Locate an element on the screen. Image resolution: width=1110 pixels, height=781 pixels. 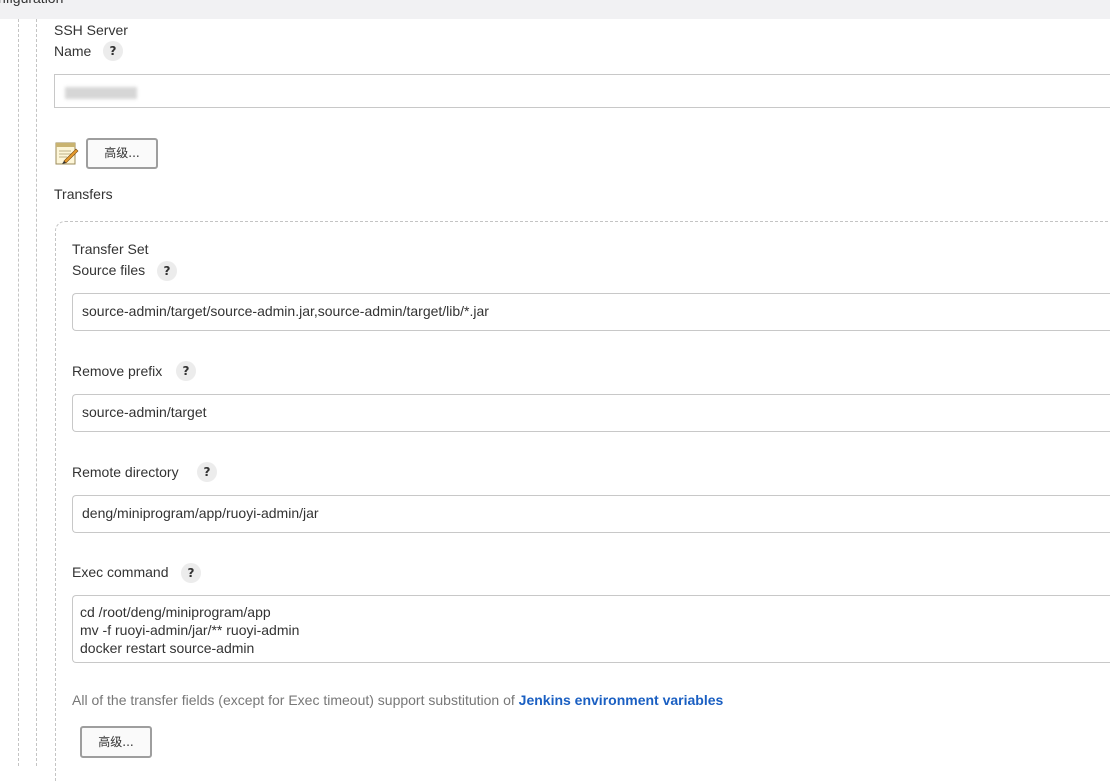
remote-directory-value: deng/miniprogram/app/ruoyi-admin/jar is located at coordinates (200, 513).